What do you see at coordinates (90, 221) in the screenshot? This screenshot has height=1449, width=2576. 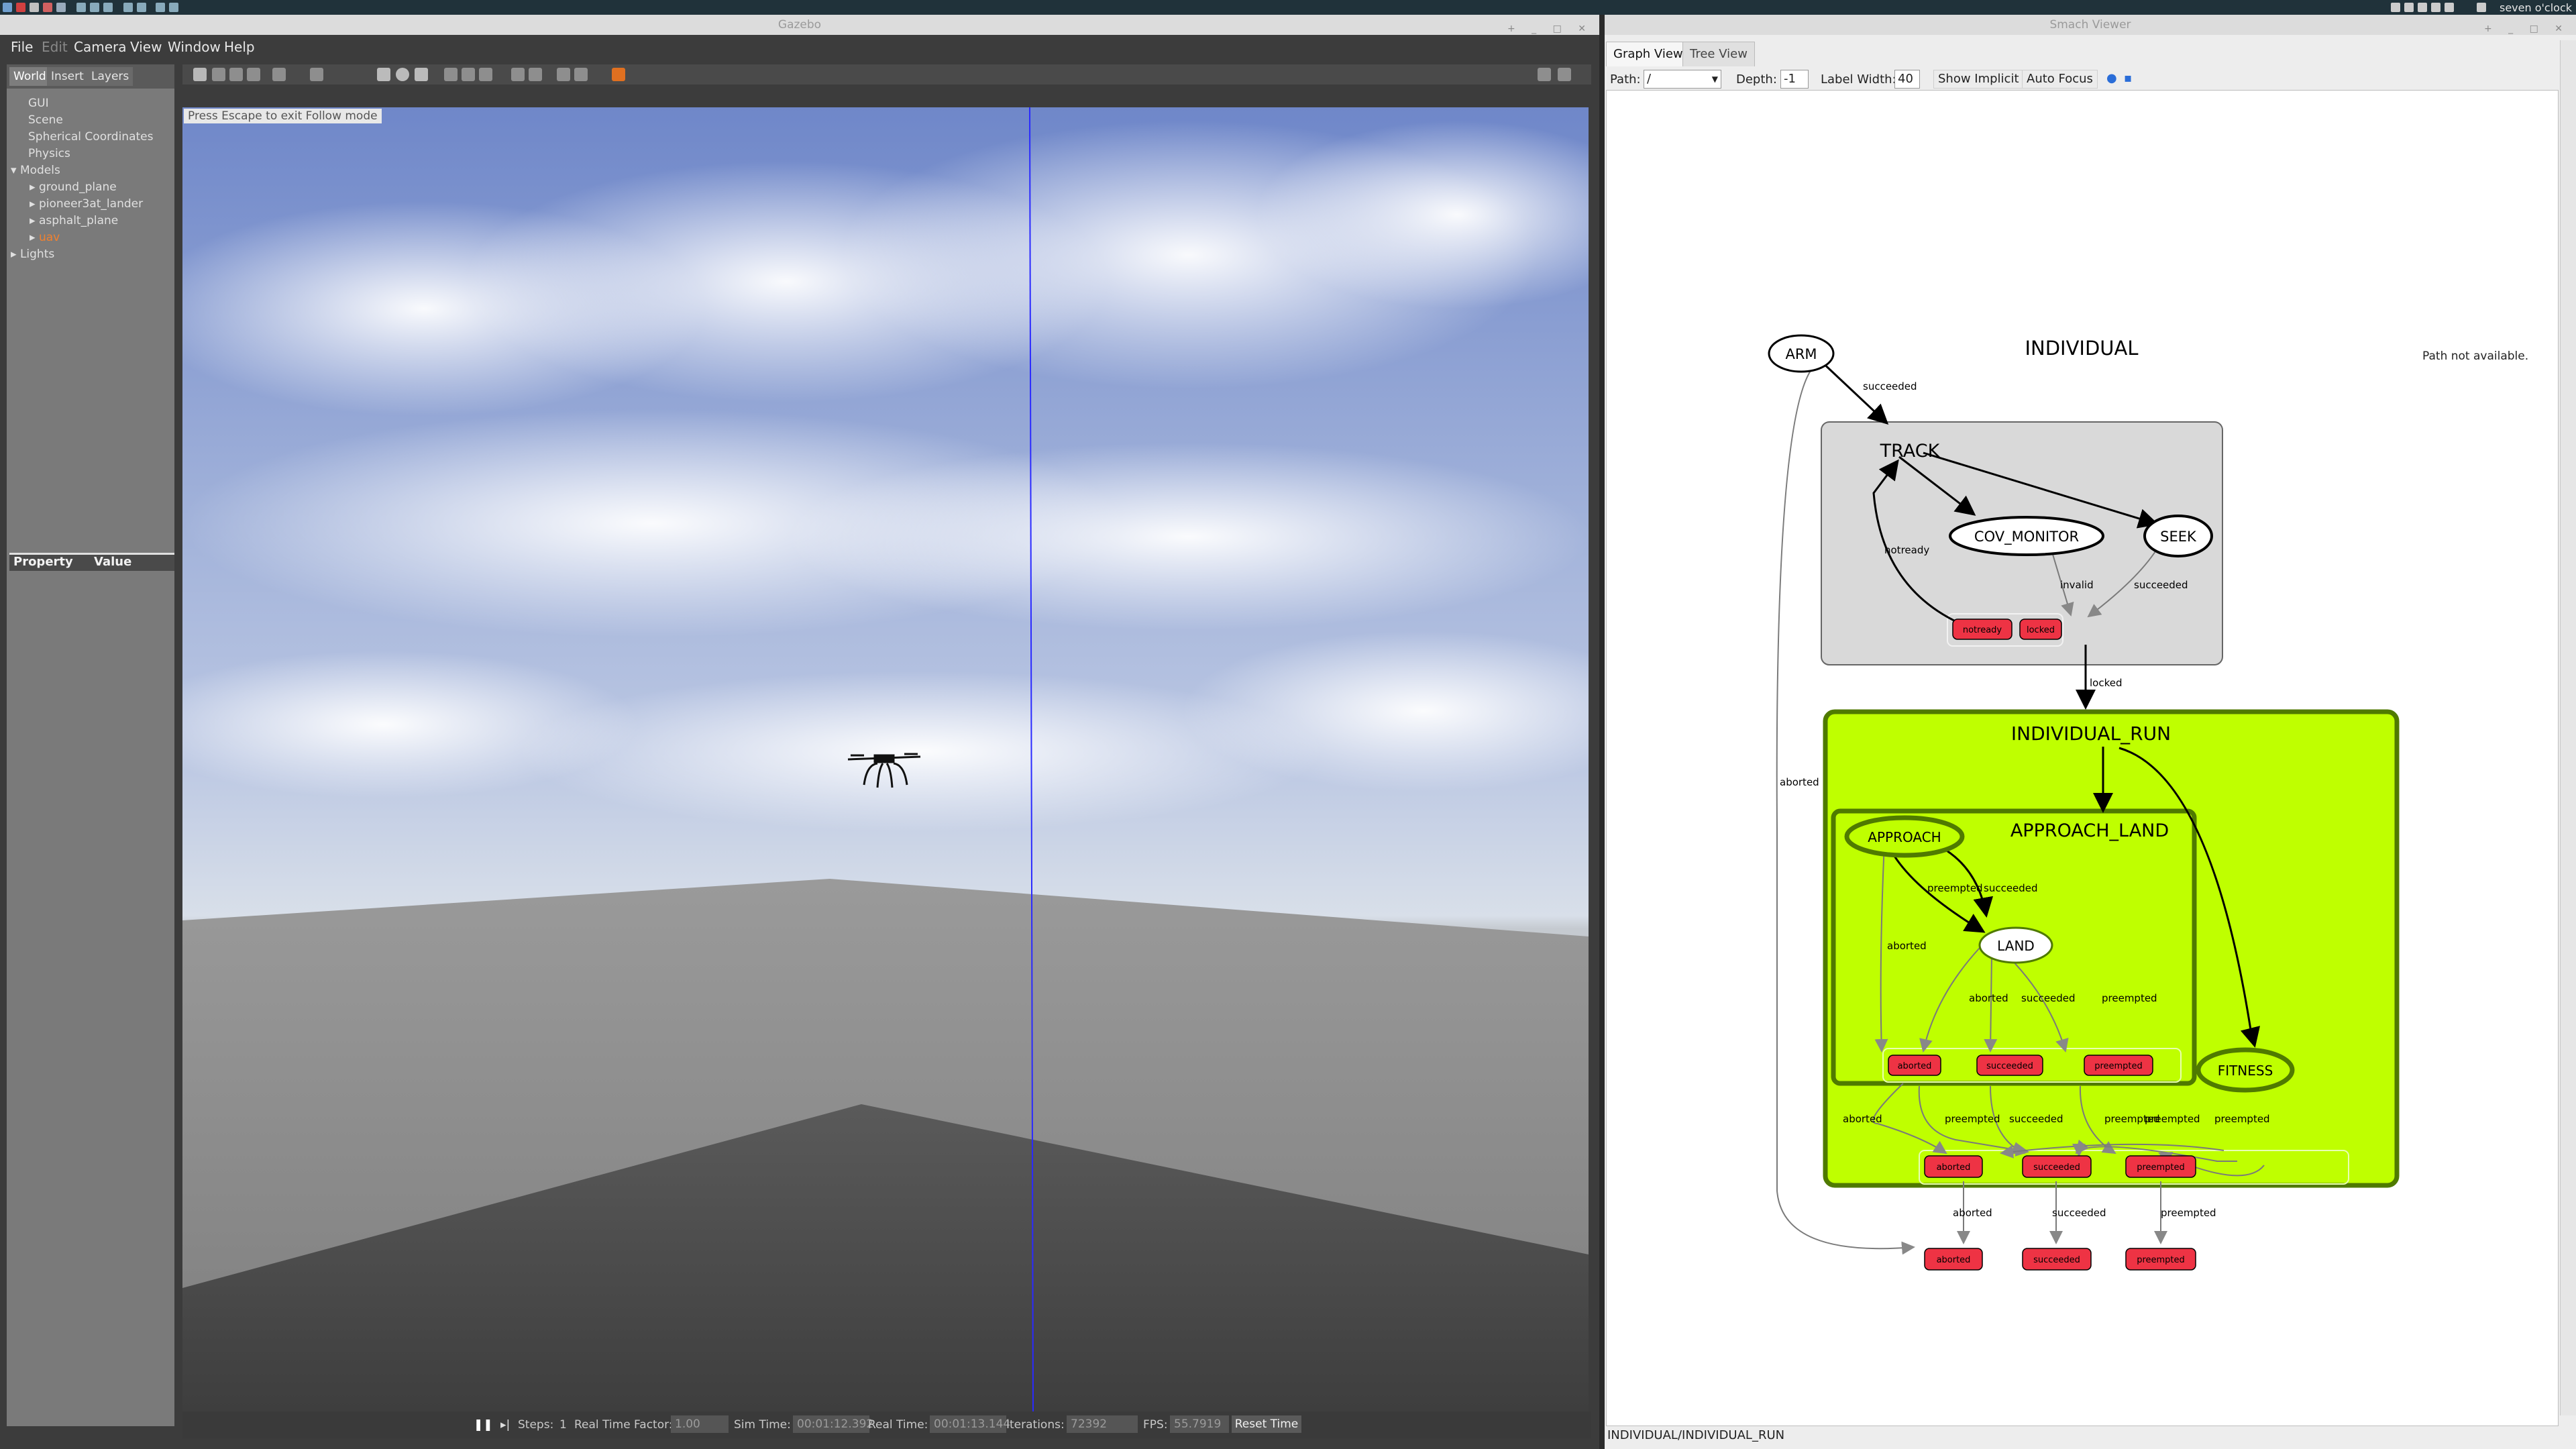 I see `tree-item-model: ▸ asphalt_plane` at bounding box center [90, 221].